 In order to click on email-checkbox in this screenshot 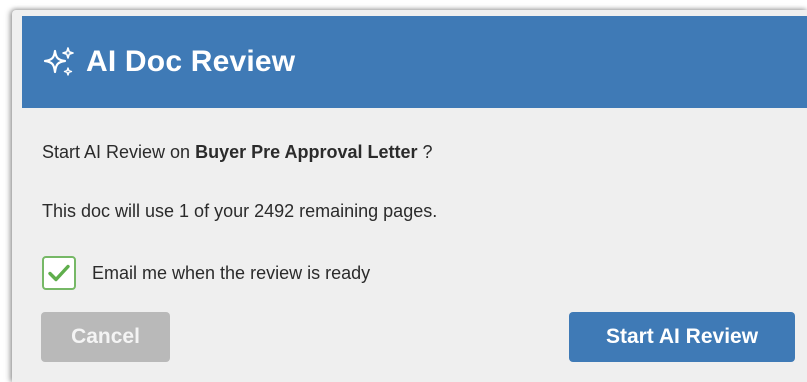, I will do `click(59, 273)`.